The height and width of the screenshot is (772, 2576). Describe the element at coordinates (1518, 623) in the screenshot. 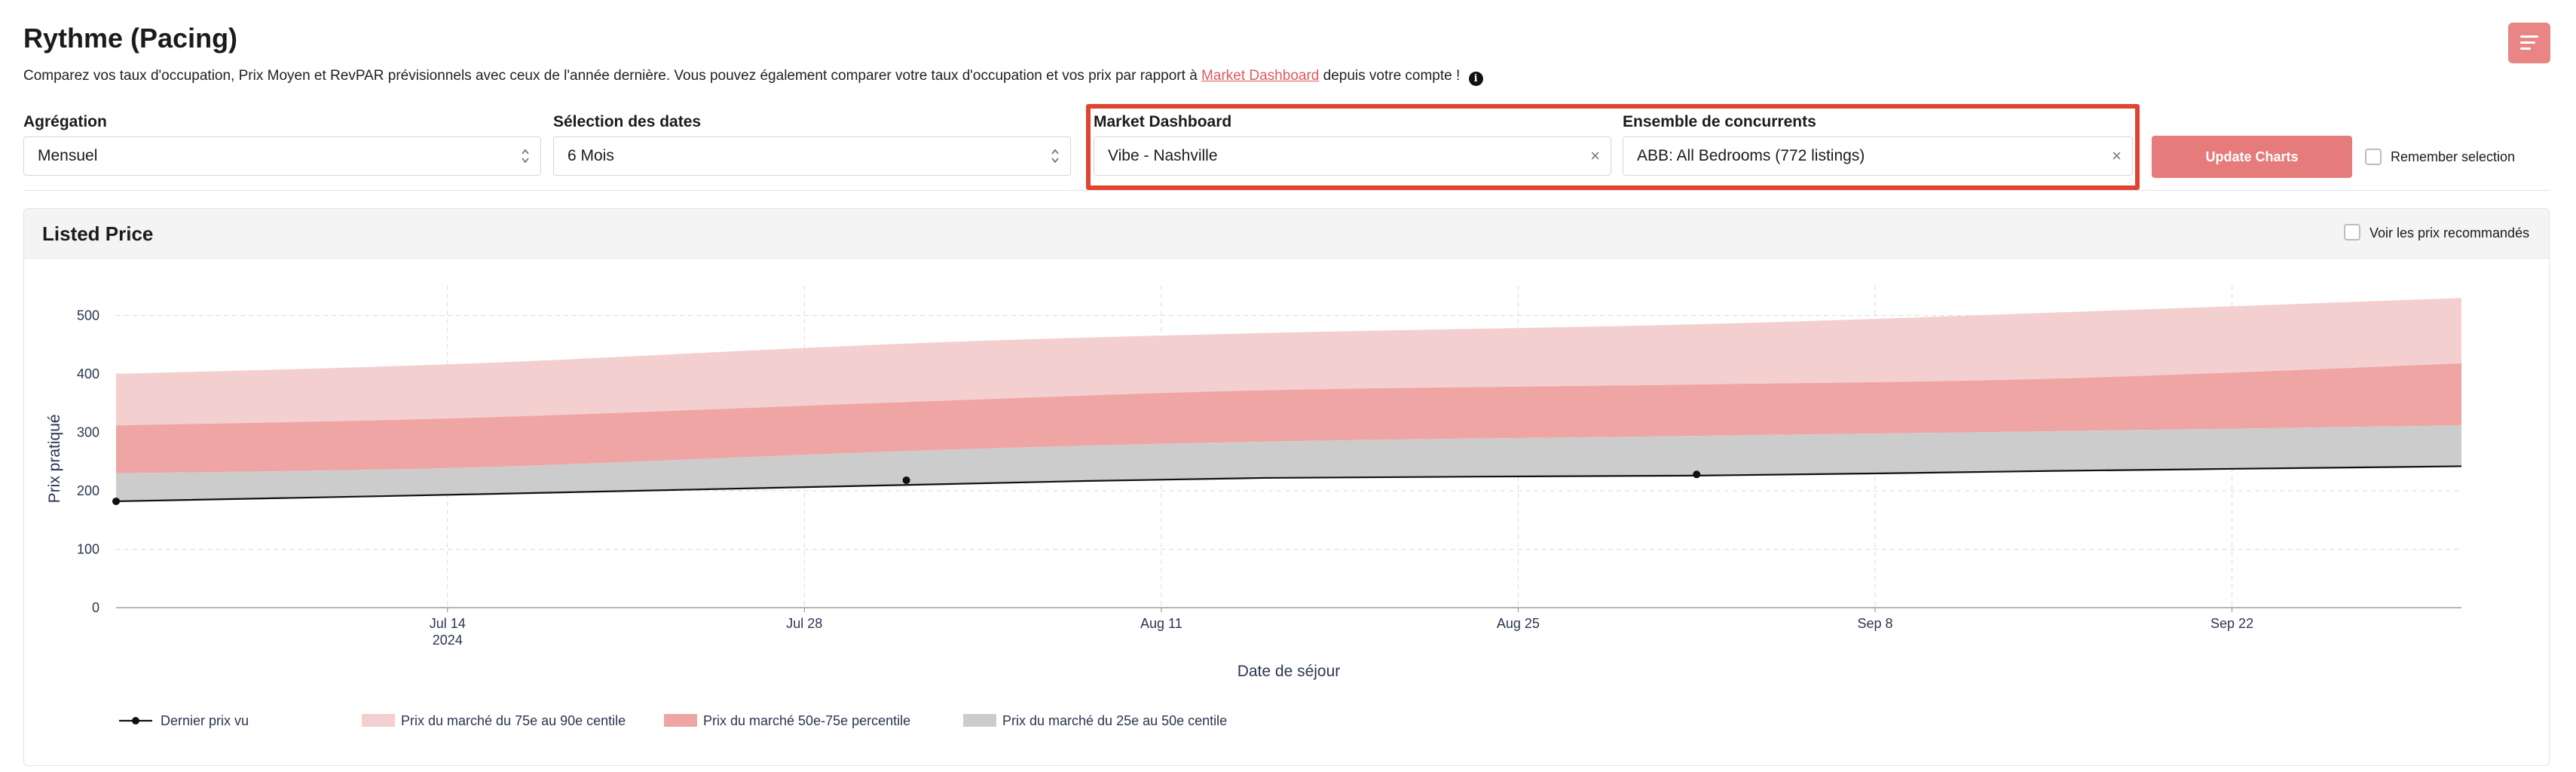

I see `x-tick-label: Aug 25` at that location.